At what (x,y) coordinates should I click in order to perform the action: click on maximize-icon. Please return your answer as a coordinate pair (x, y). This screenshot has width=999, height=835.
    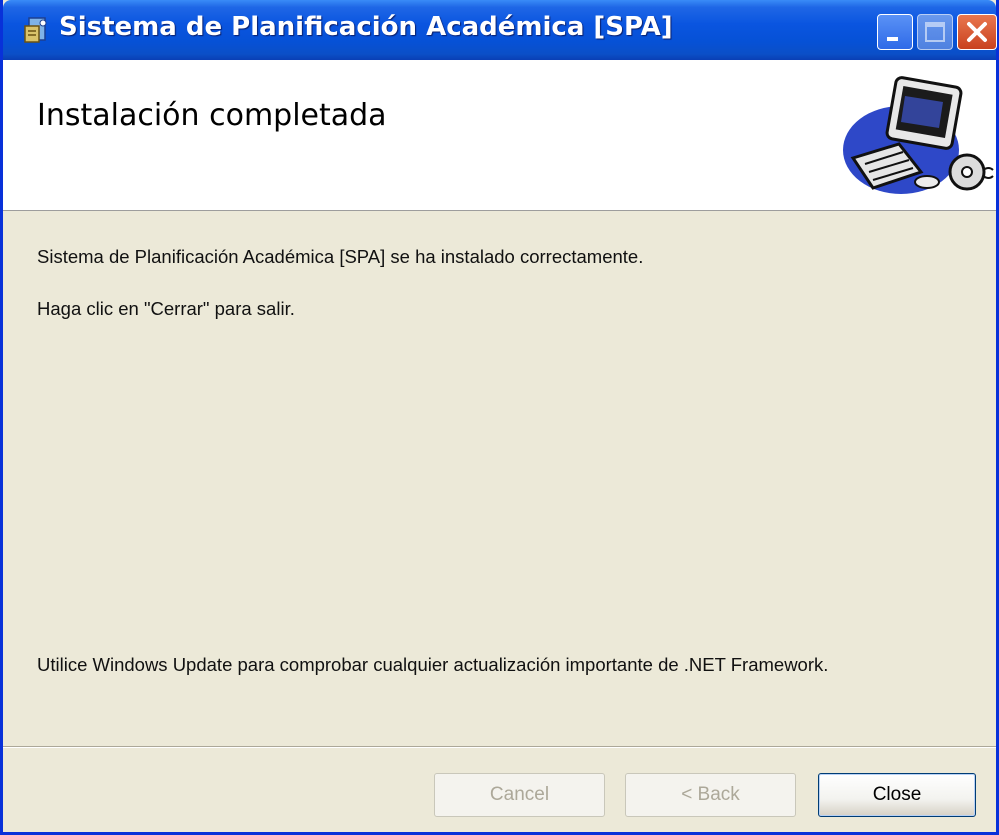
    Looking at the image, I should click on (935, 32).